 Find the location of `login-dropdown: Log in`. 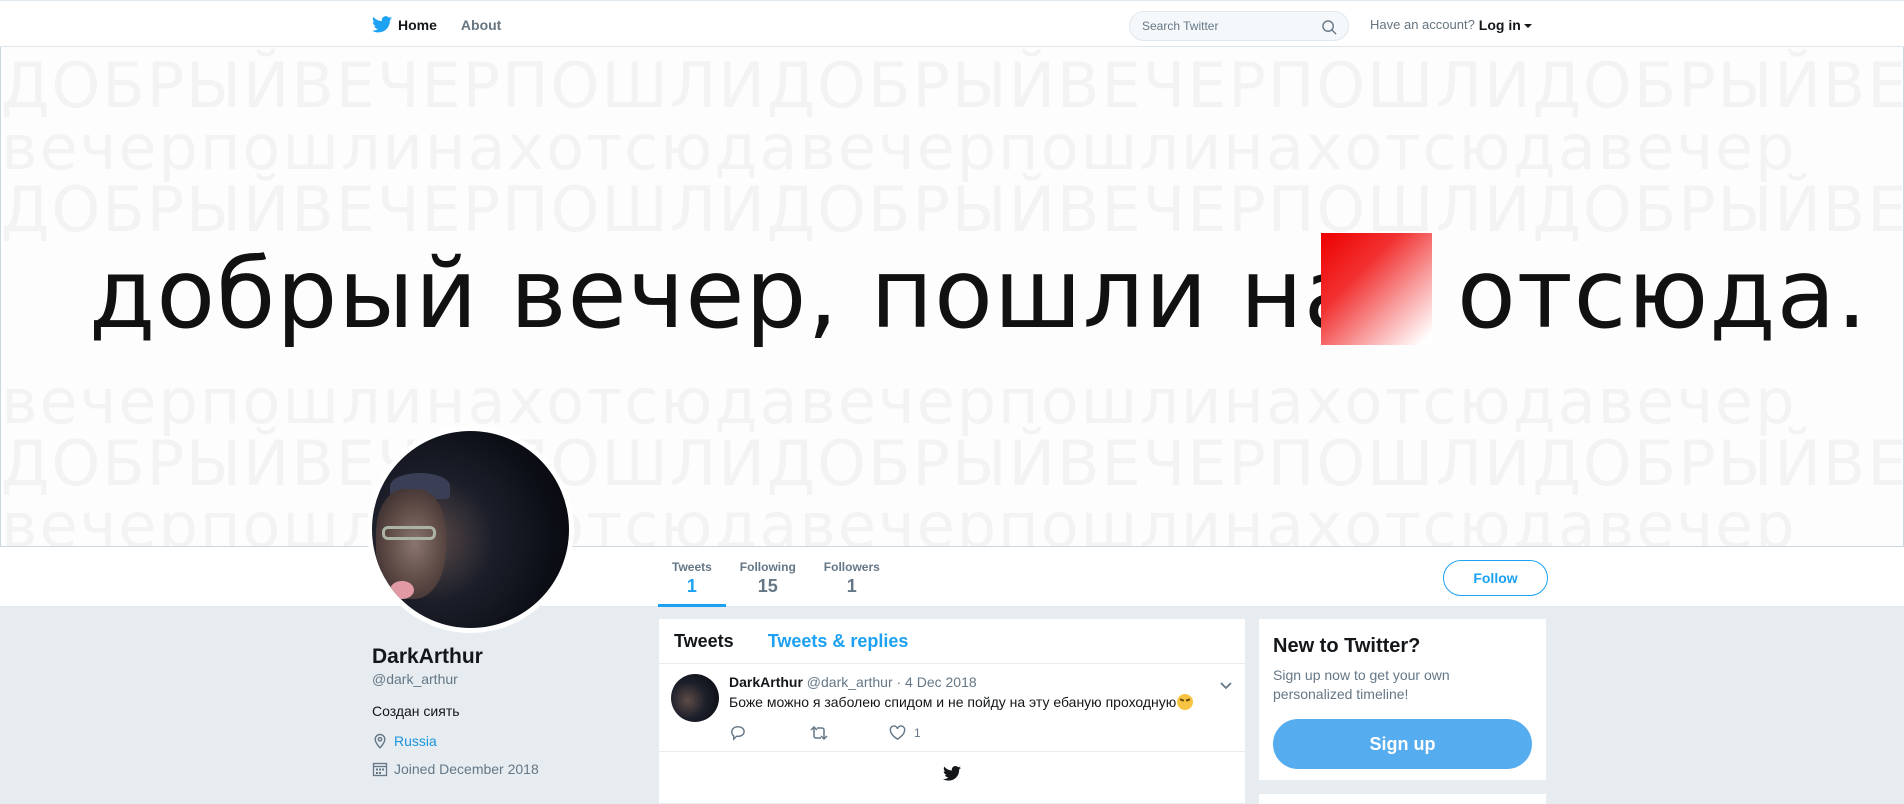

login-dropdown: Log in is located at coordinates (1505, 25).